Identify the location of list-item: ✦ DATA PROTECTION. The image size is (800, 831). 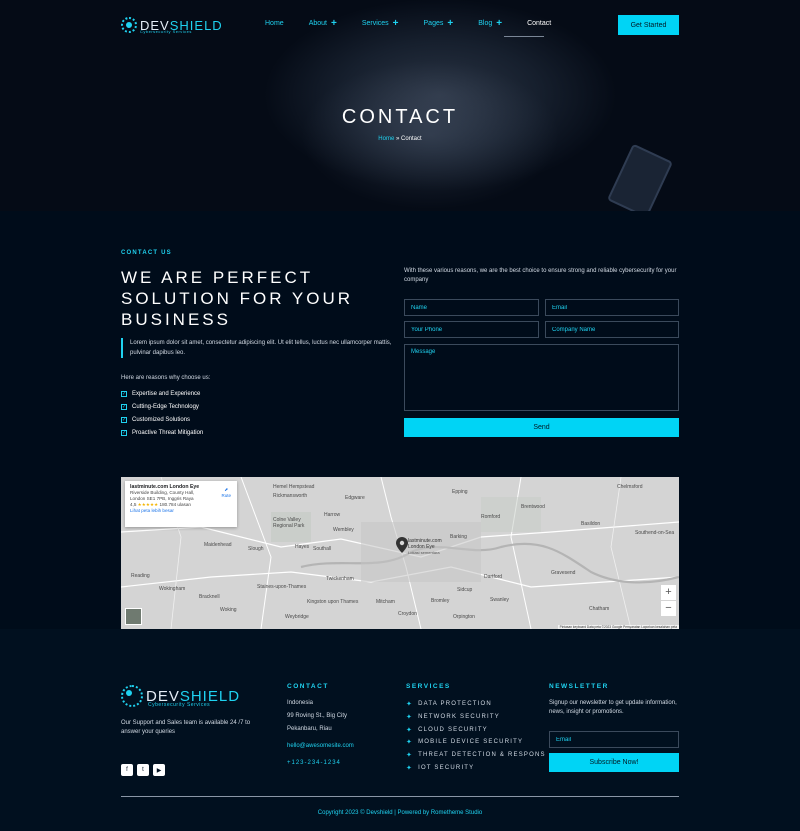
(476, 704).